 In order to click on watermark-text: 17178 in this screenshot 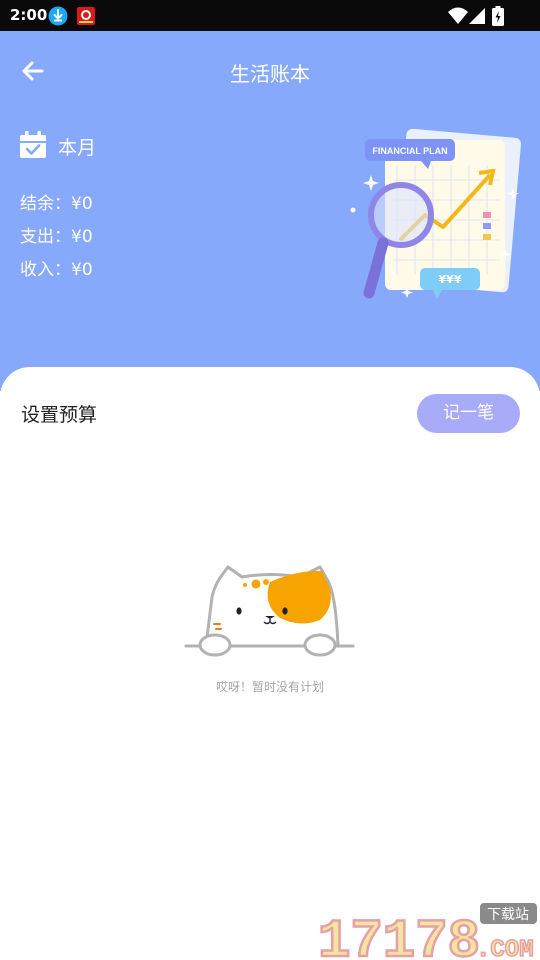, I will do `click(399, 936)`.